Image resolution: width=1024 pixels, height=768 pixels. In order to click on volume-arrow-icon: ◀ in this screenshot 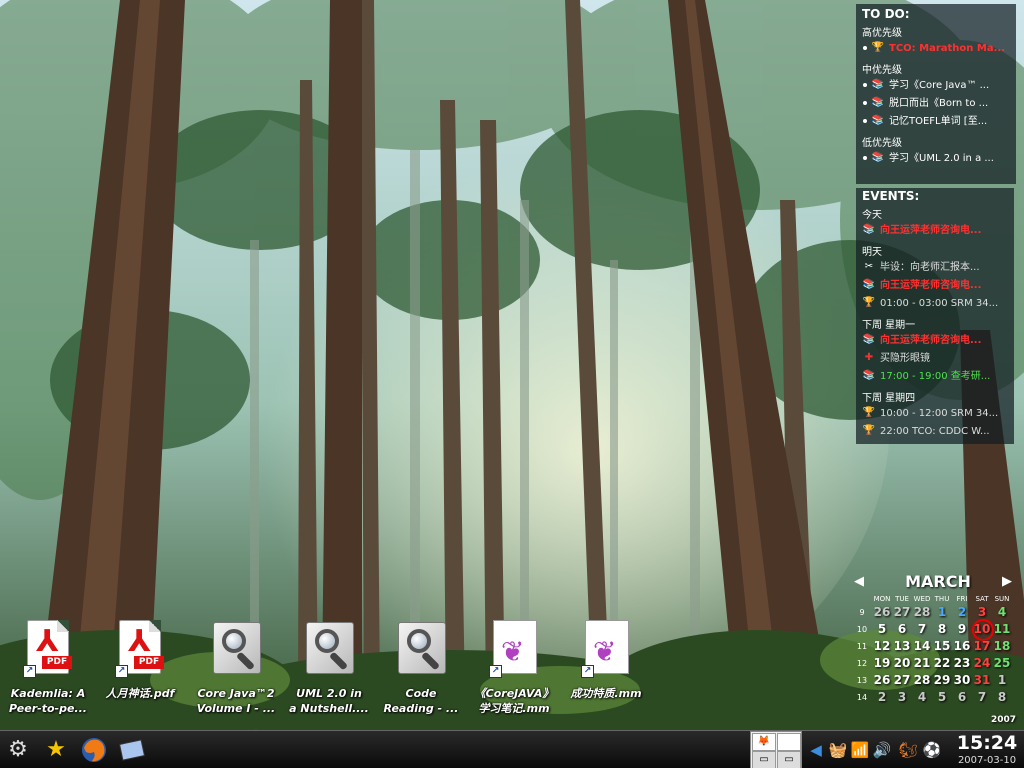, I will do `click(816, 750)`.